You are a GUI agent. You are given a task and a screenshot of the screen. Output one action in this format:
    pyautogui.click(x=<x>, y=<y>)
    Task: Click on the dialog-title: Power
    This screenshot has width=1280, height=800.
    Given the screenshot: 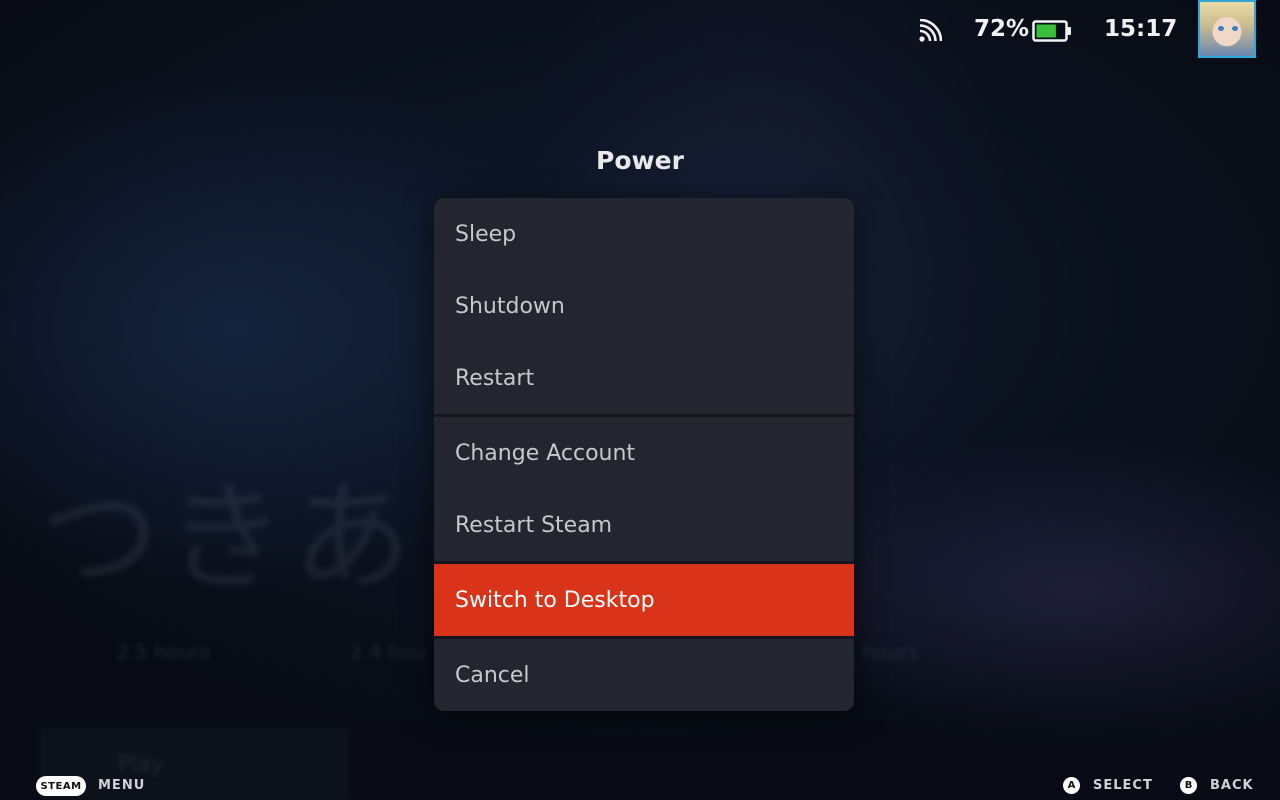 What is the action you would take?
    pyautogui.click(x=640, y=160)
    